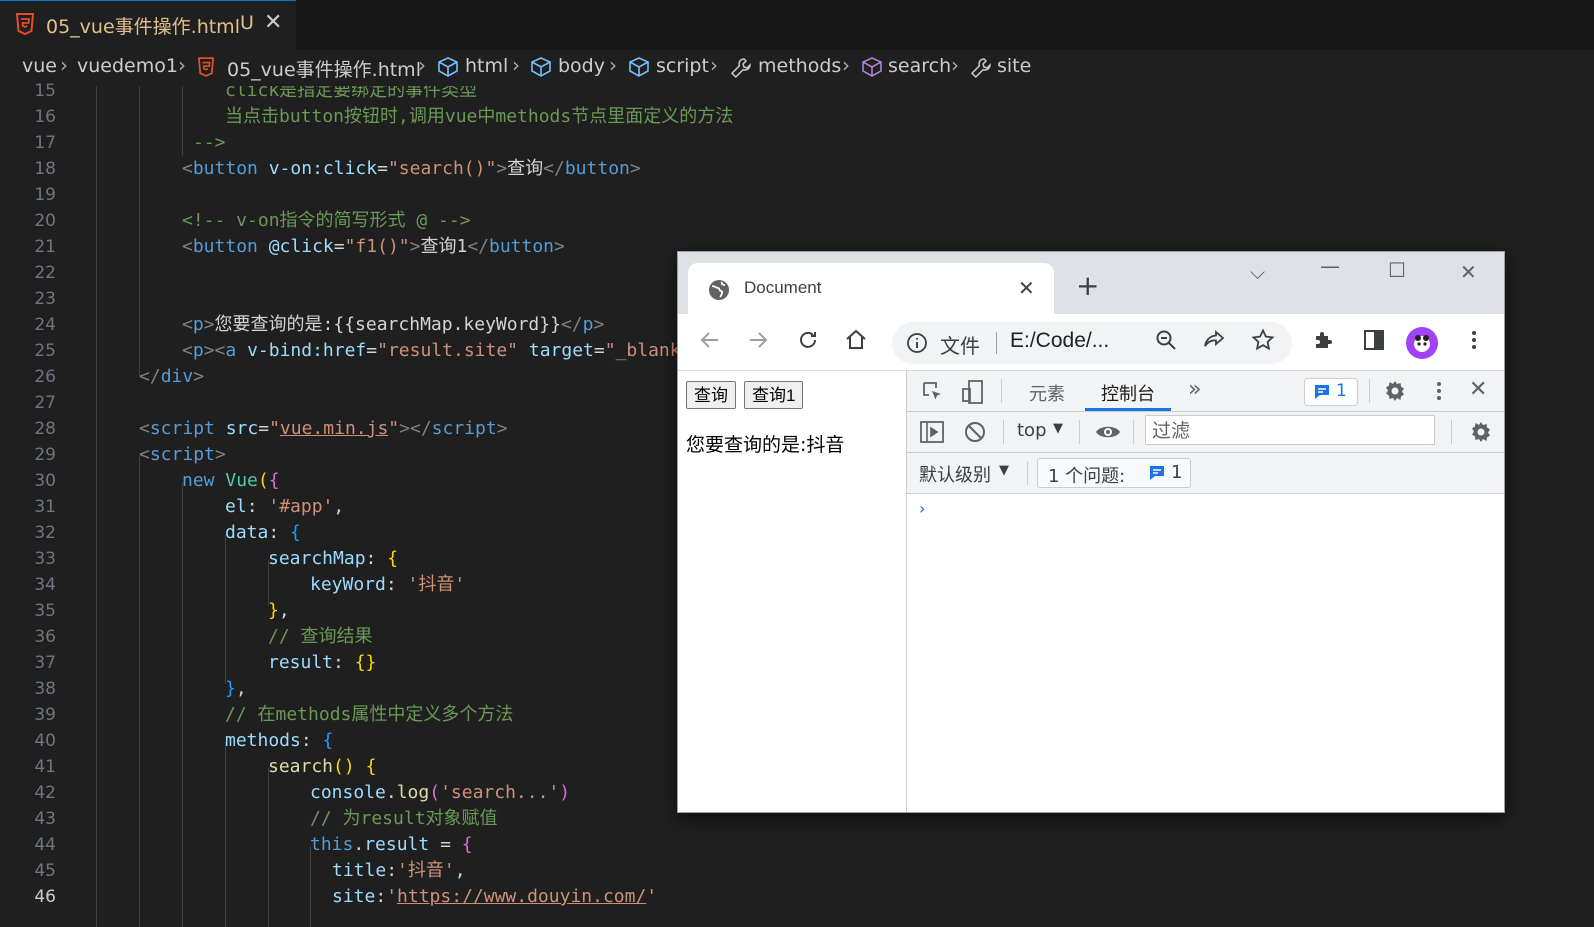 The height and width of the screenshot is (927, 1594). What do you see at coordinates (1087, 286) in the screenshot?
I see `new-tab-plus-icon: +` at bounding box center [1087, 286].